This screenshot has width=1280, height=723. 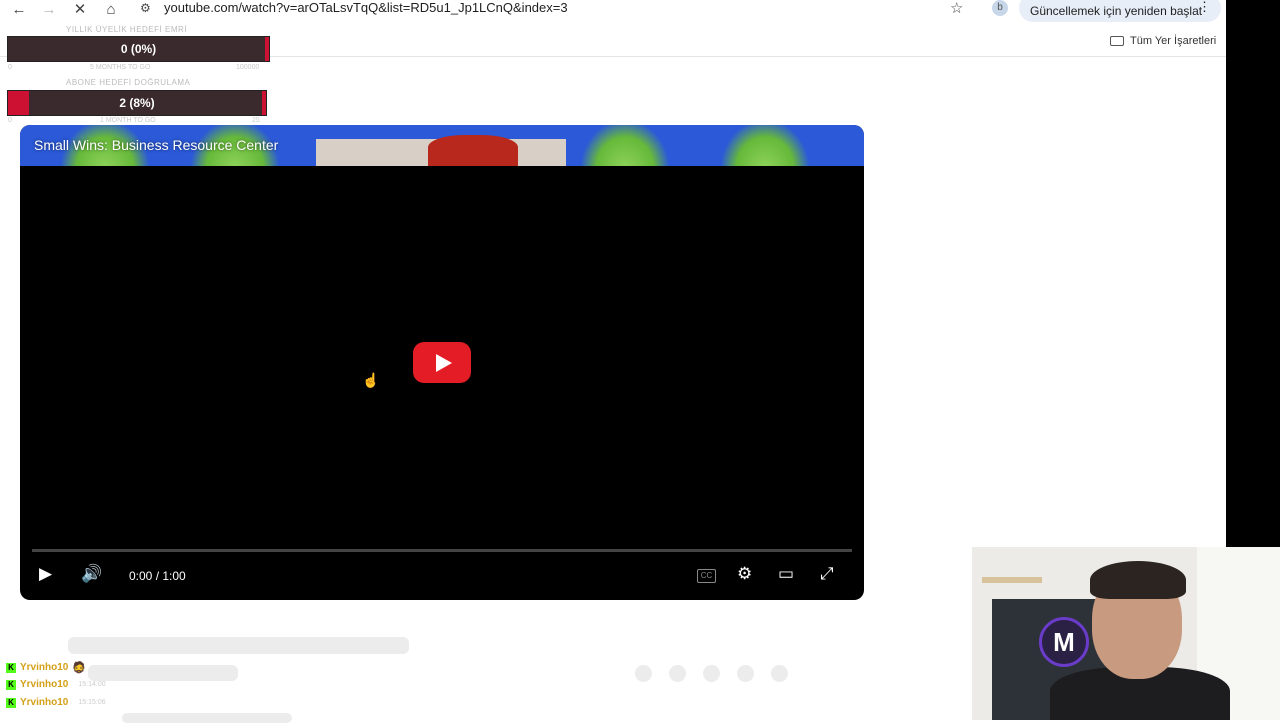 I want to click on channel-skeleton, so click(x=163, y=673).